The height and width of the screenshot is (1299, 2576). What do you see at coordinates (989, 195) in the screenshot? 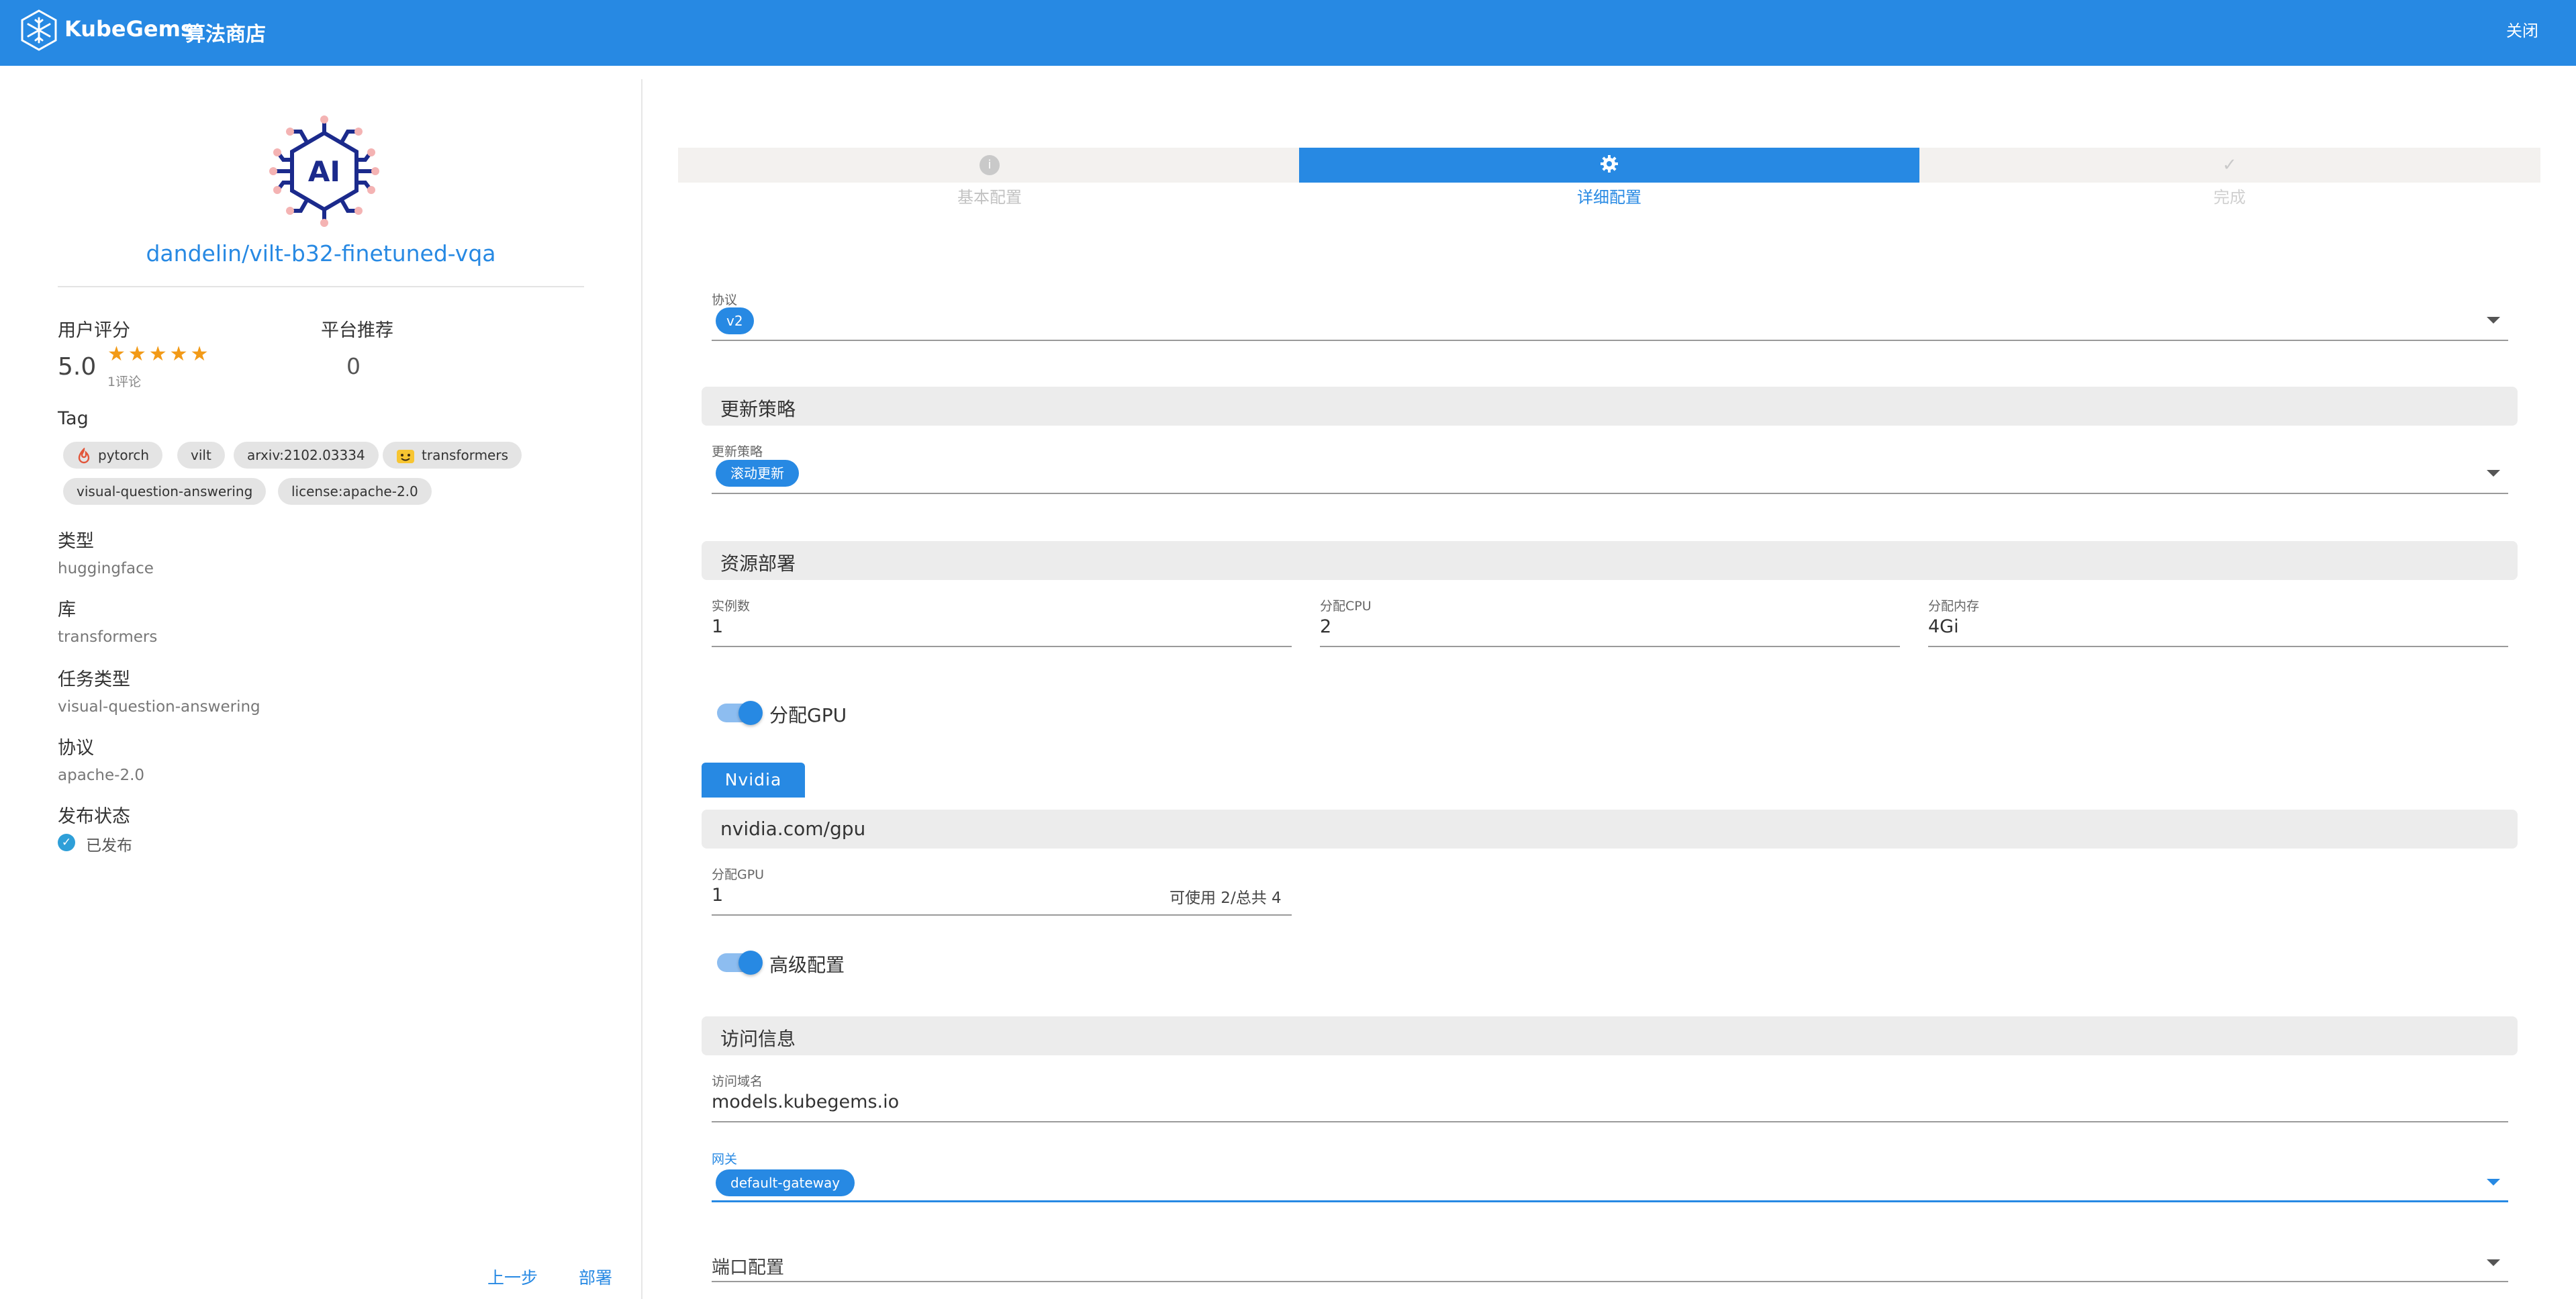
I see `step-basic: 基本配置` at bounding box center [989, 195].